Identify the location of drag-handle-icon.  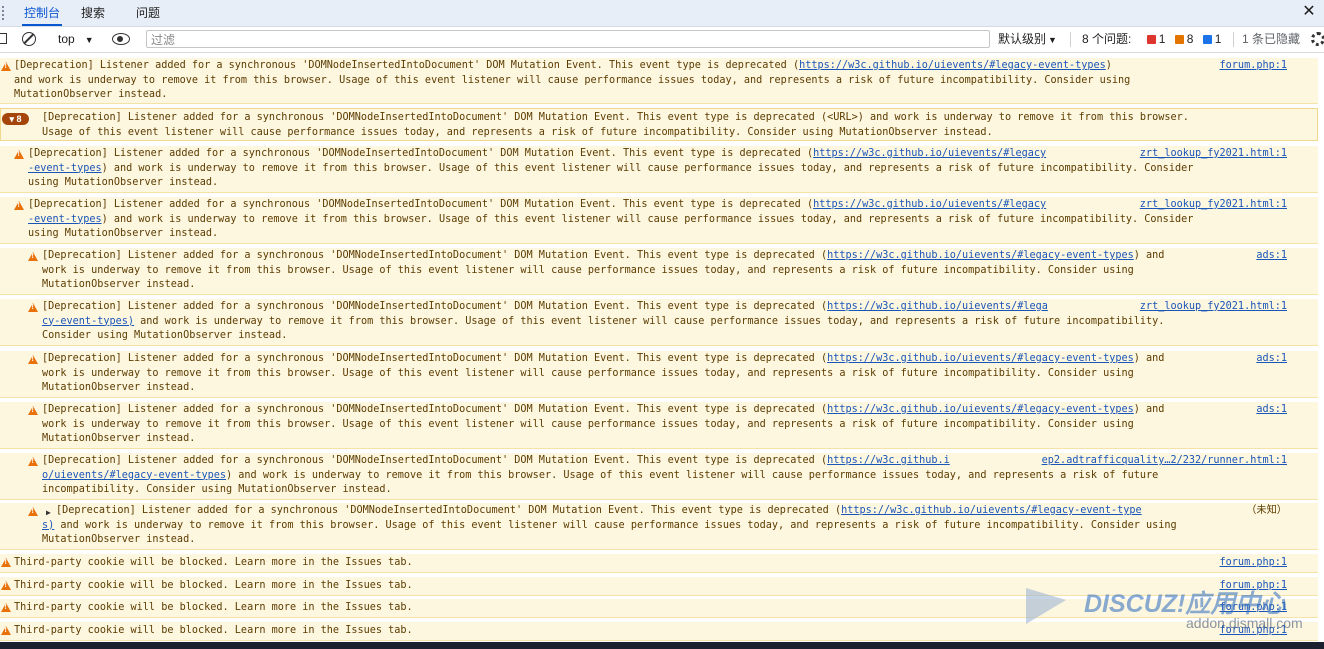
(4, 13).